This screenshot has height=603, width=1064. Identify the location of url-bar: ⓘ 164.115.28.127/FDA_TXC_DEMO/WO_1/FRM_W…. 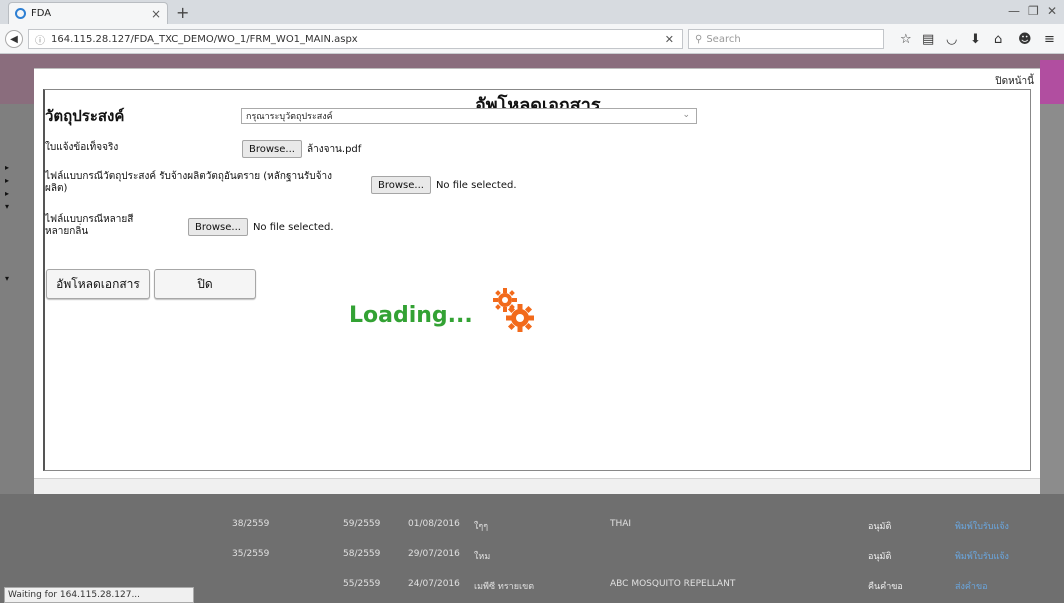
(355, 39).